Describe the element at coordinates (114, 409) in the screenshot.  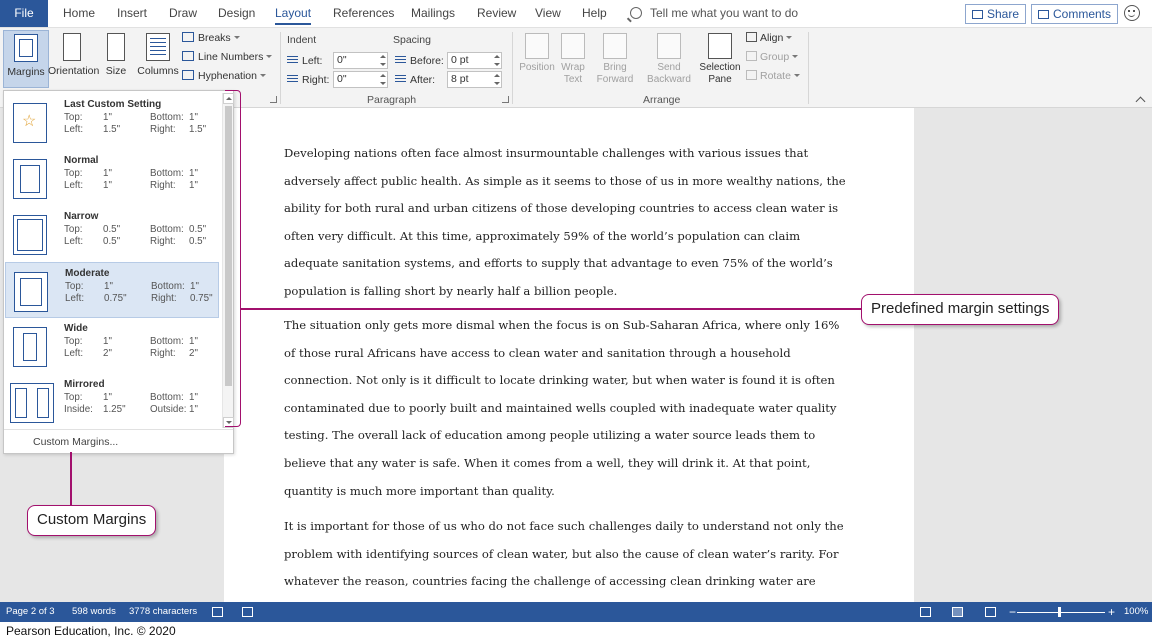
I see `inside-value: 1.25"` at that location.